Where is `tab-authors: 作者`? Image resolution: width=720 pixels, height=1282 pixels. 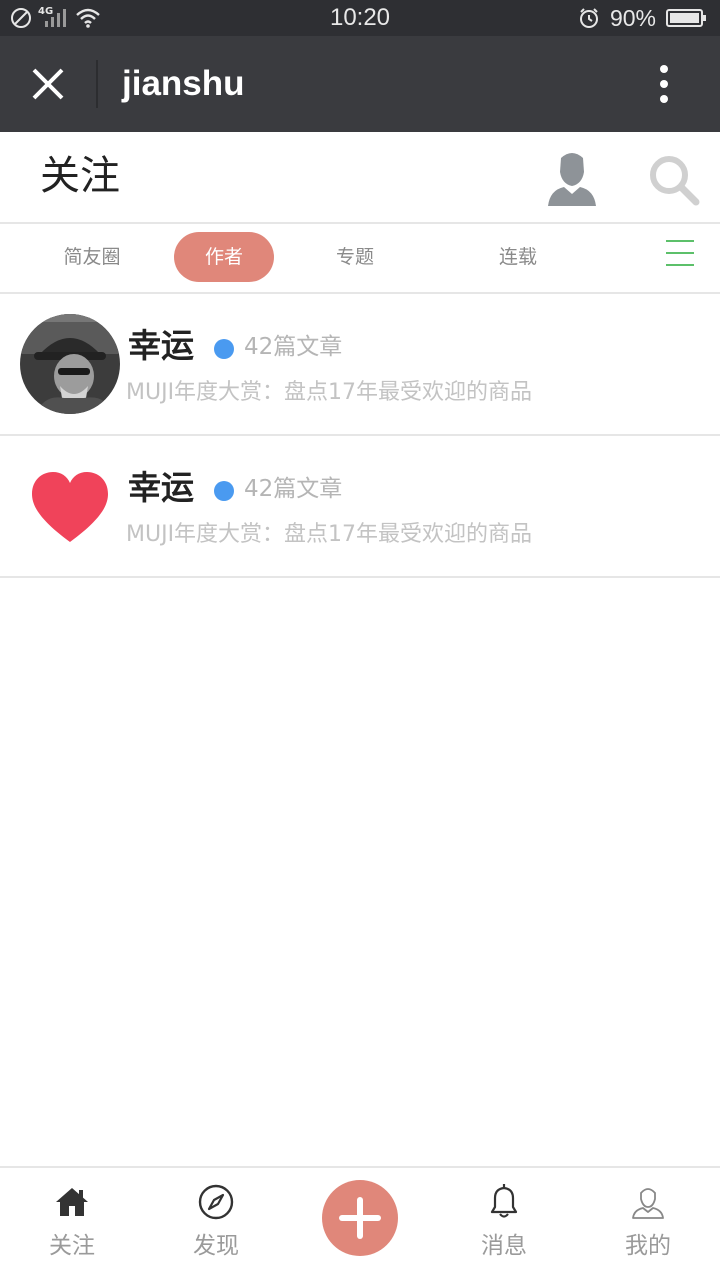
tab-authors: 作者 is located at coordinates (224, 257).